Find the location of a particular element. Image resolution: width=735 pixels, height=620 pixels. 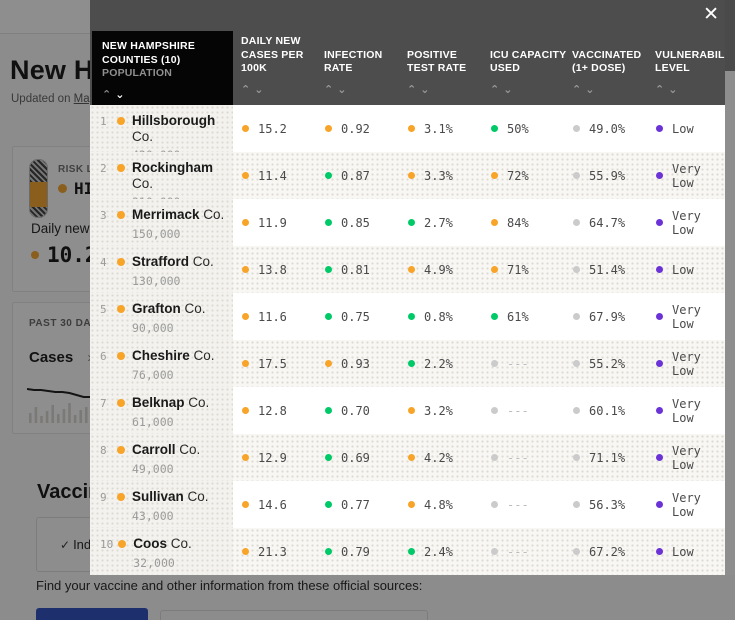

county-name: Merrimack Co. is located at coordinates (178, 214).